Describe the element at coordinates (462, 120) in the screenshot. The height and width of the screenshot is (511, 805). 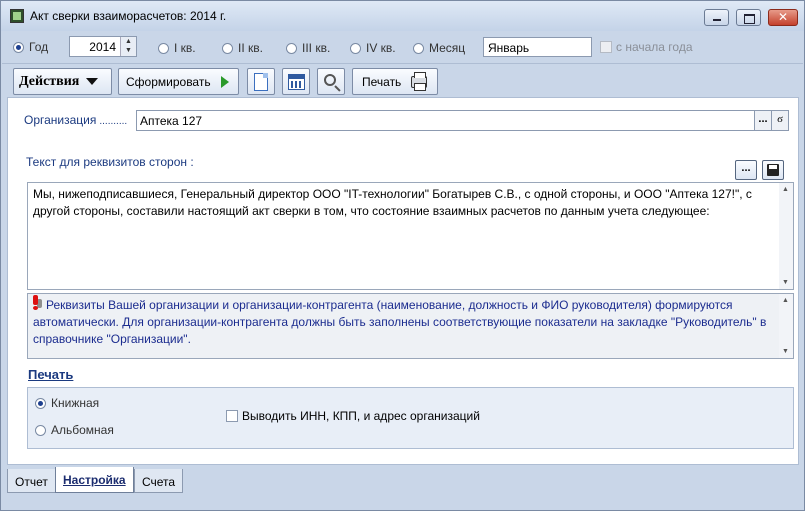
I see `organization-field: Аптека 127 ... ϭ` at that location.